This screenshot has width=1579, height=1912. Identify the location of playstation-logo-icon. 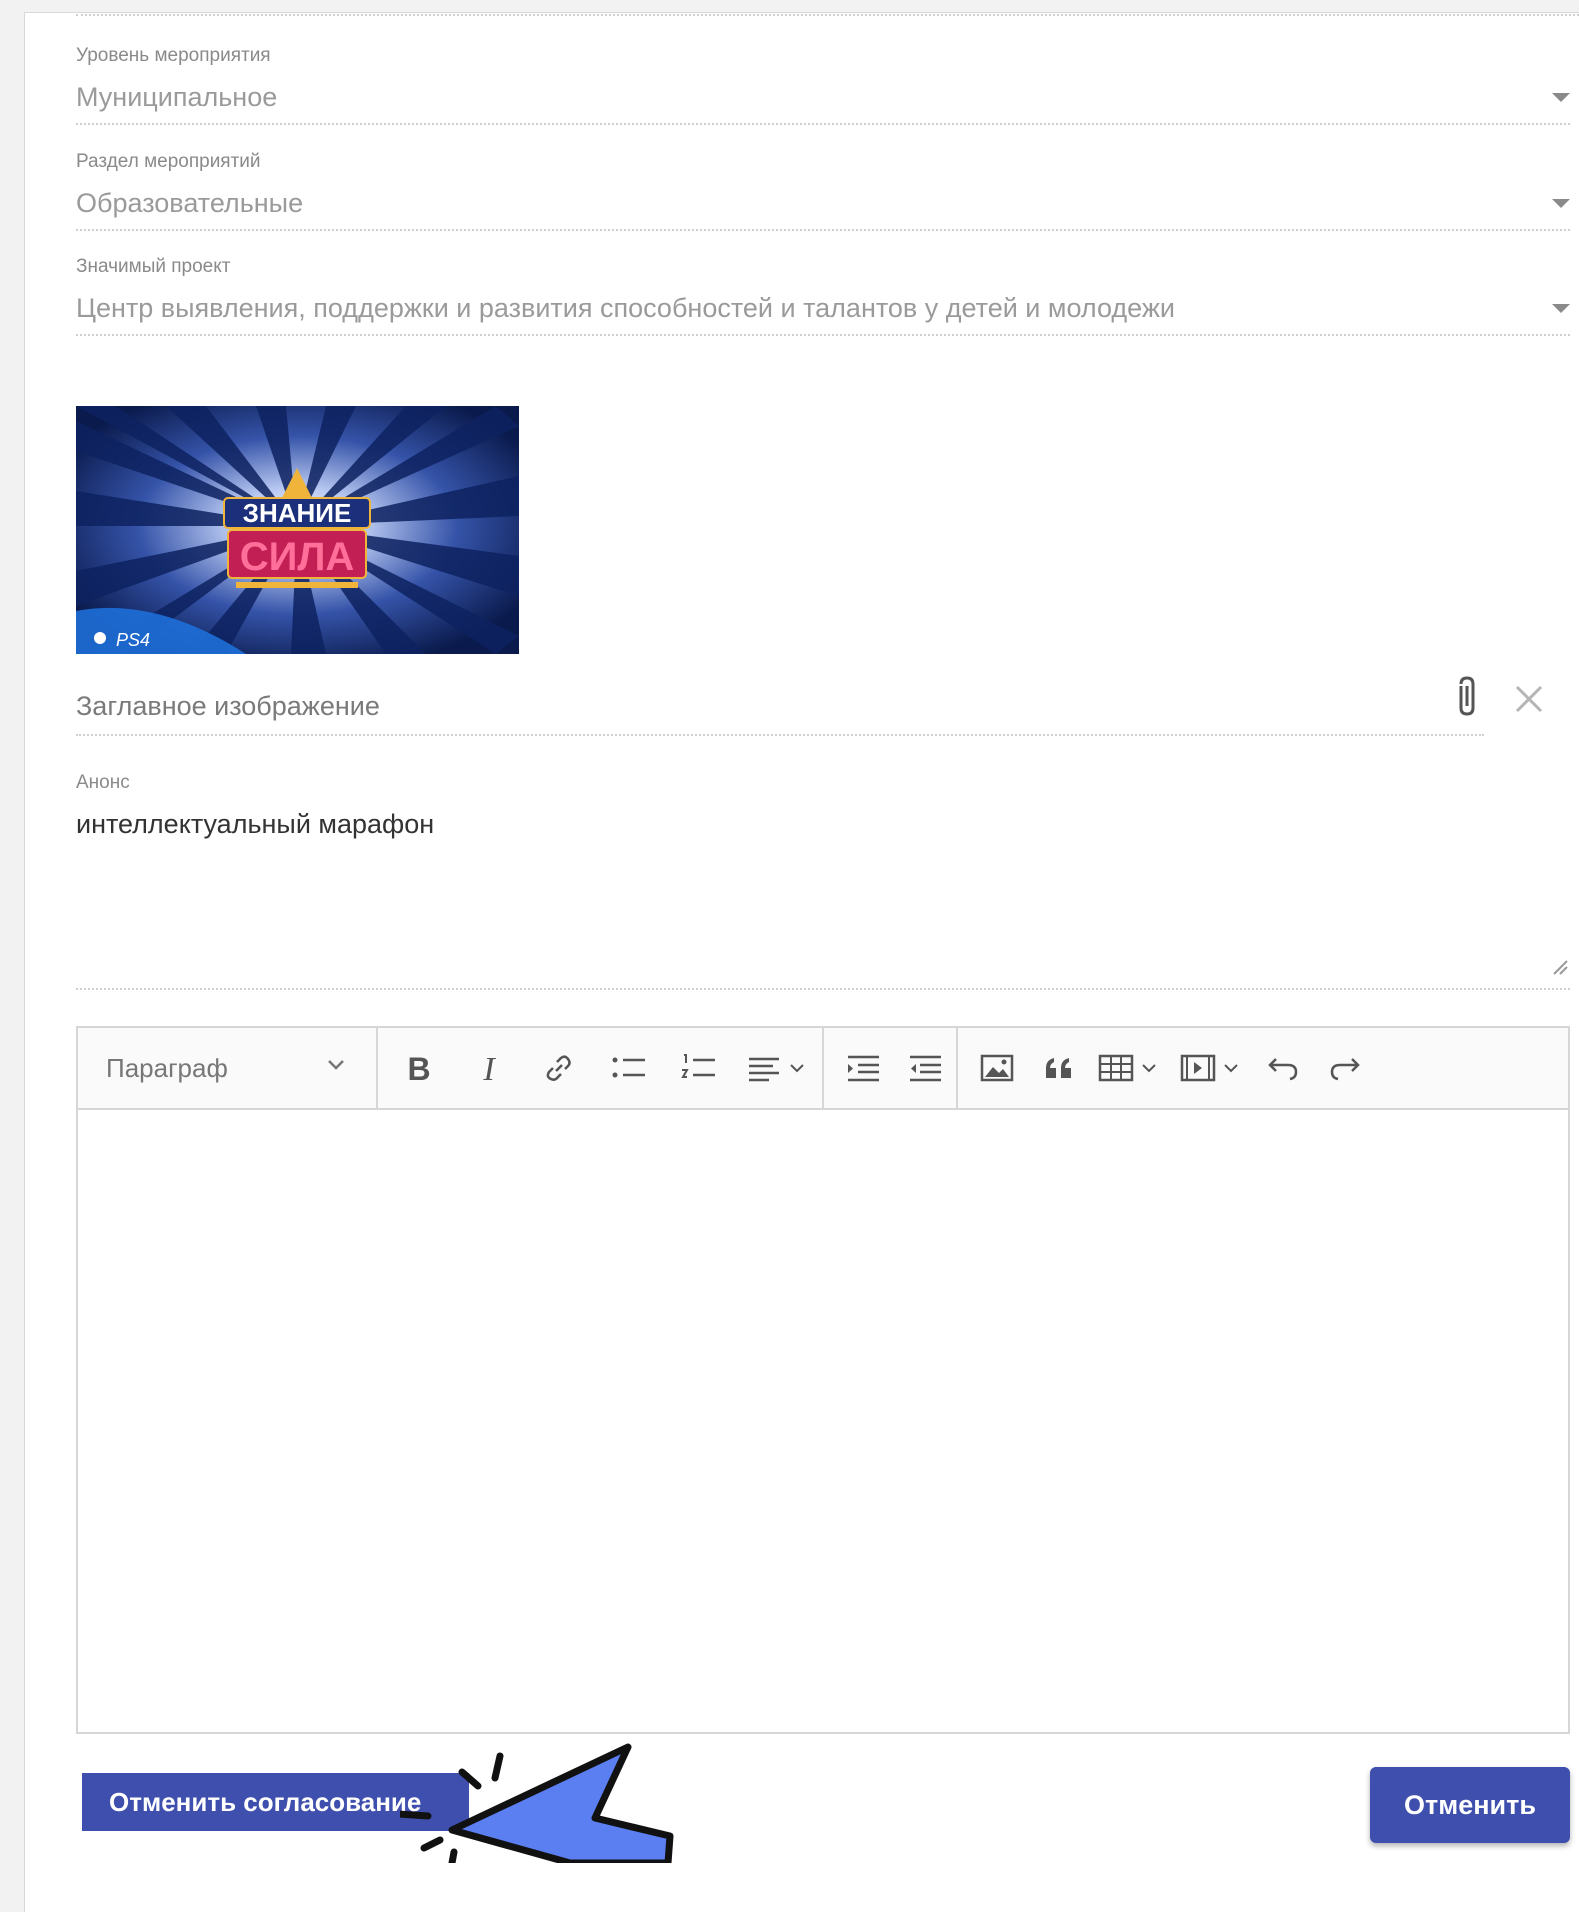
(100, 638).